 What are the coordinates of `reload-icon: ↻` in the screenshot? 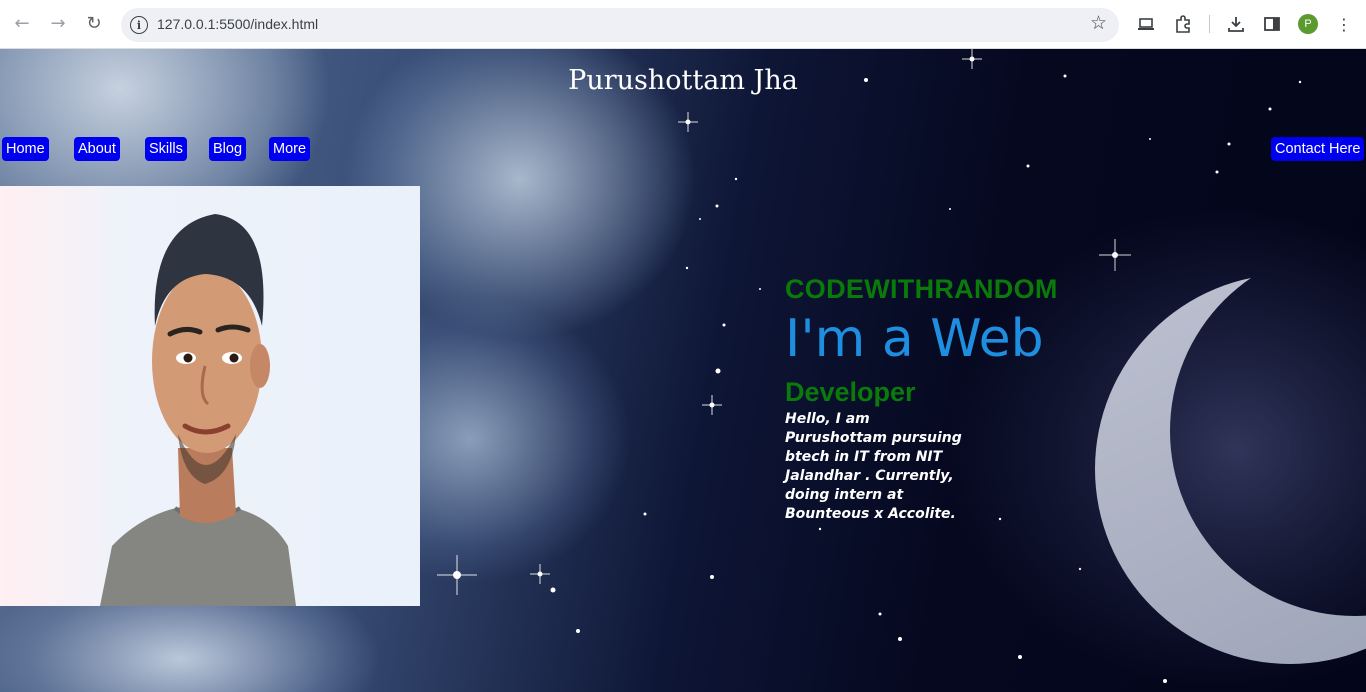 It's located at (94, 24).